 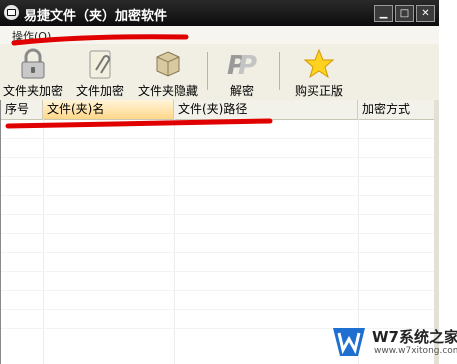 What do you see at coordinates (22, 109) in the screenshot?
I see `column-header-index: 序号` at bounding box center [22, 109].